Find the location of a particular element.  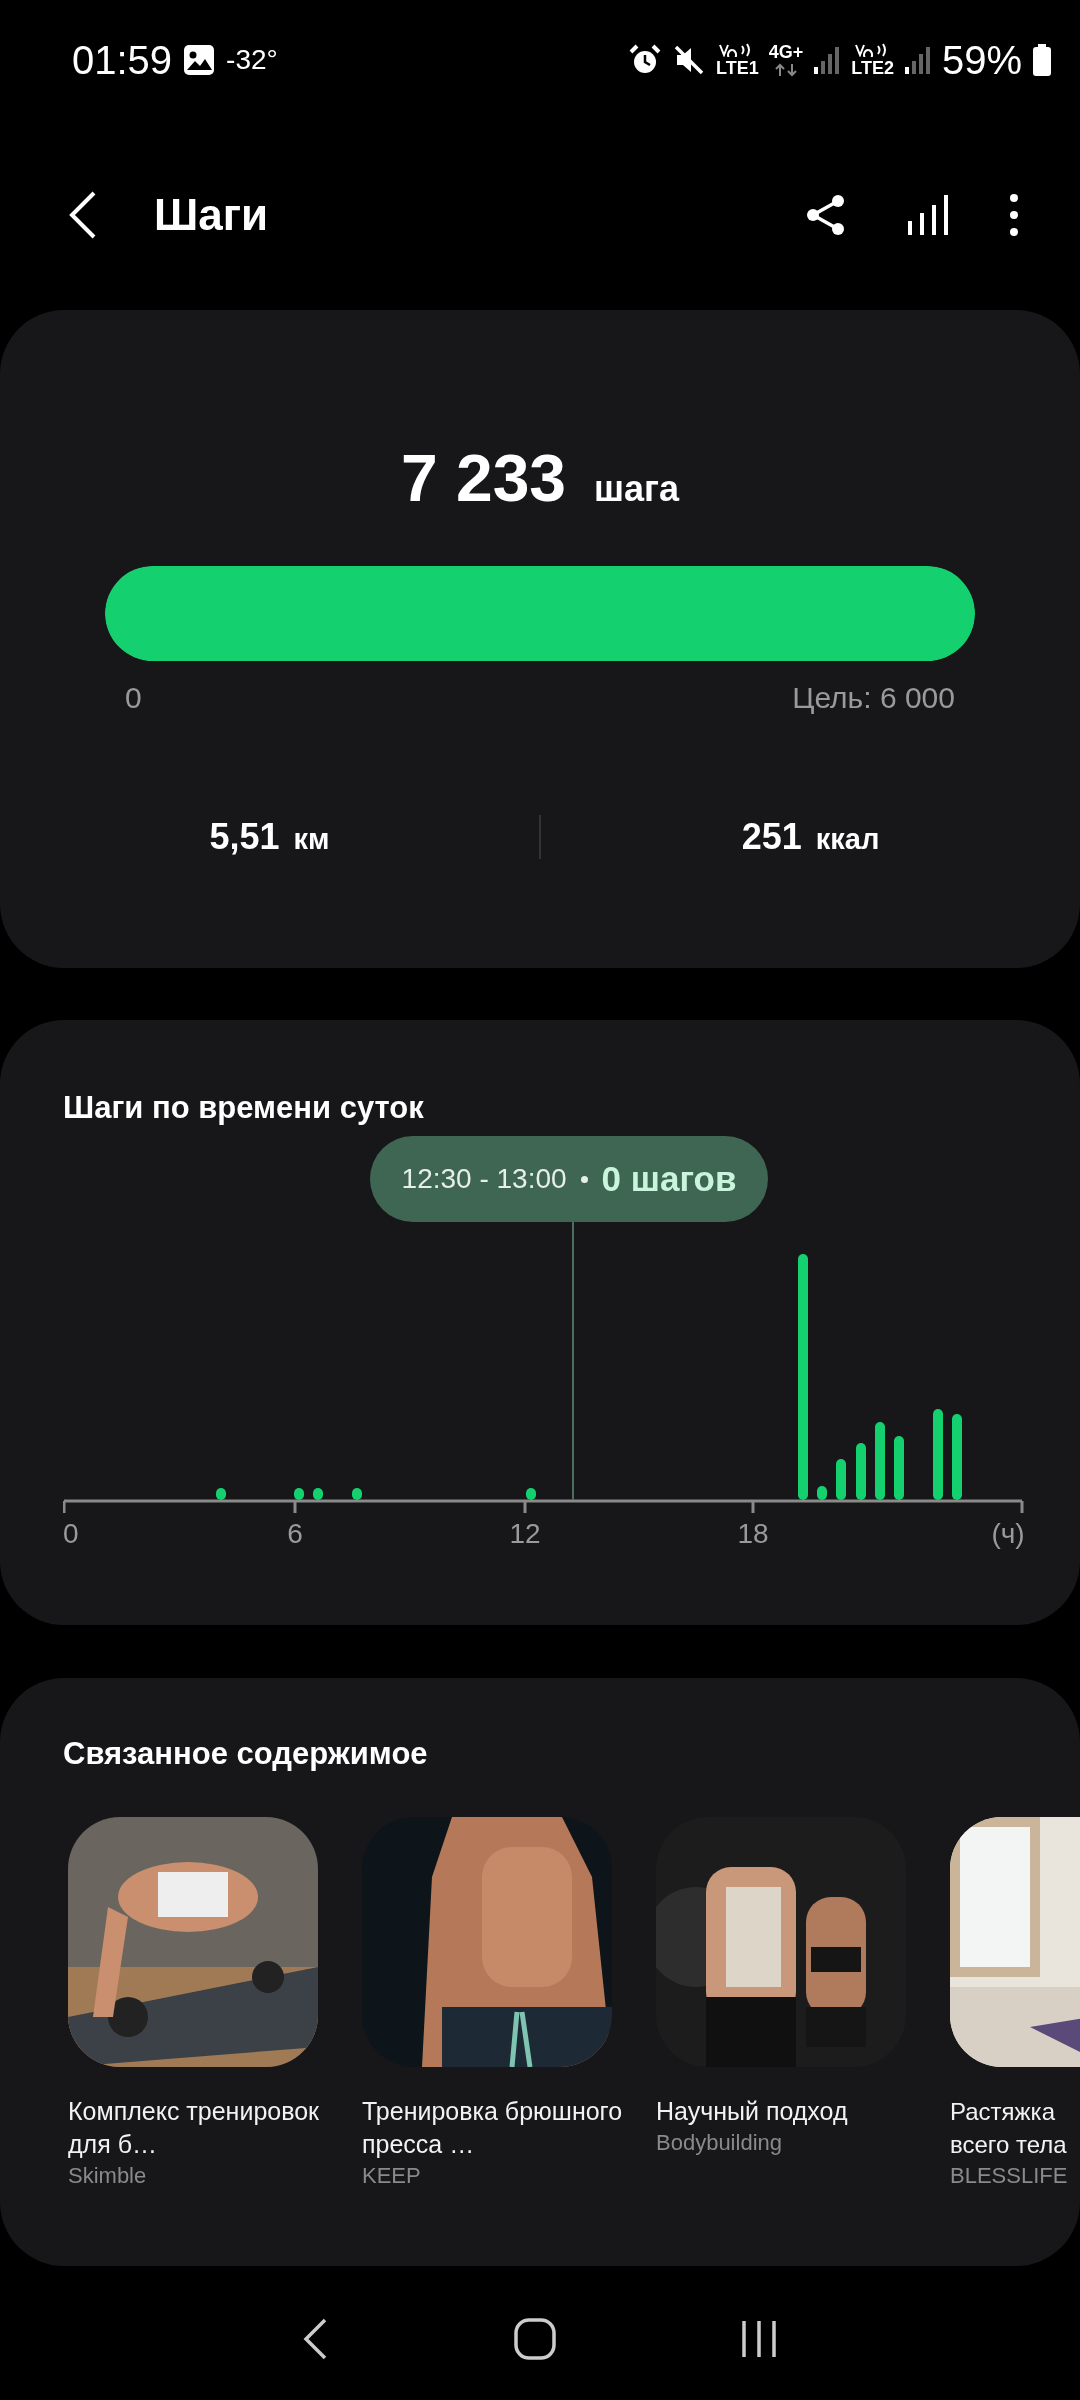

axis-label: 6 is located at coordinates (295, 1534).